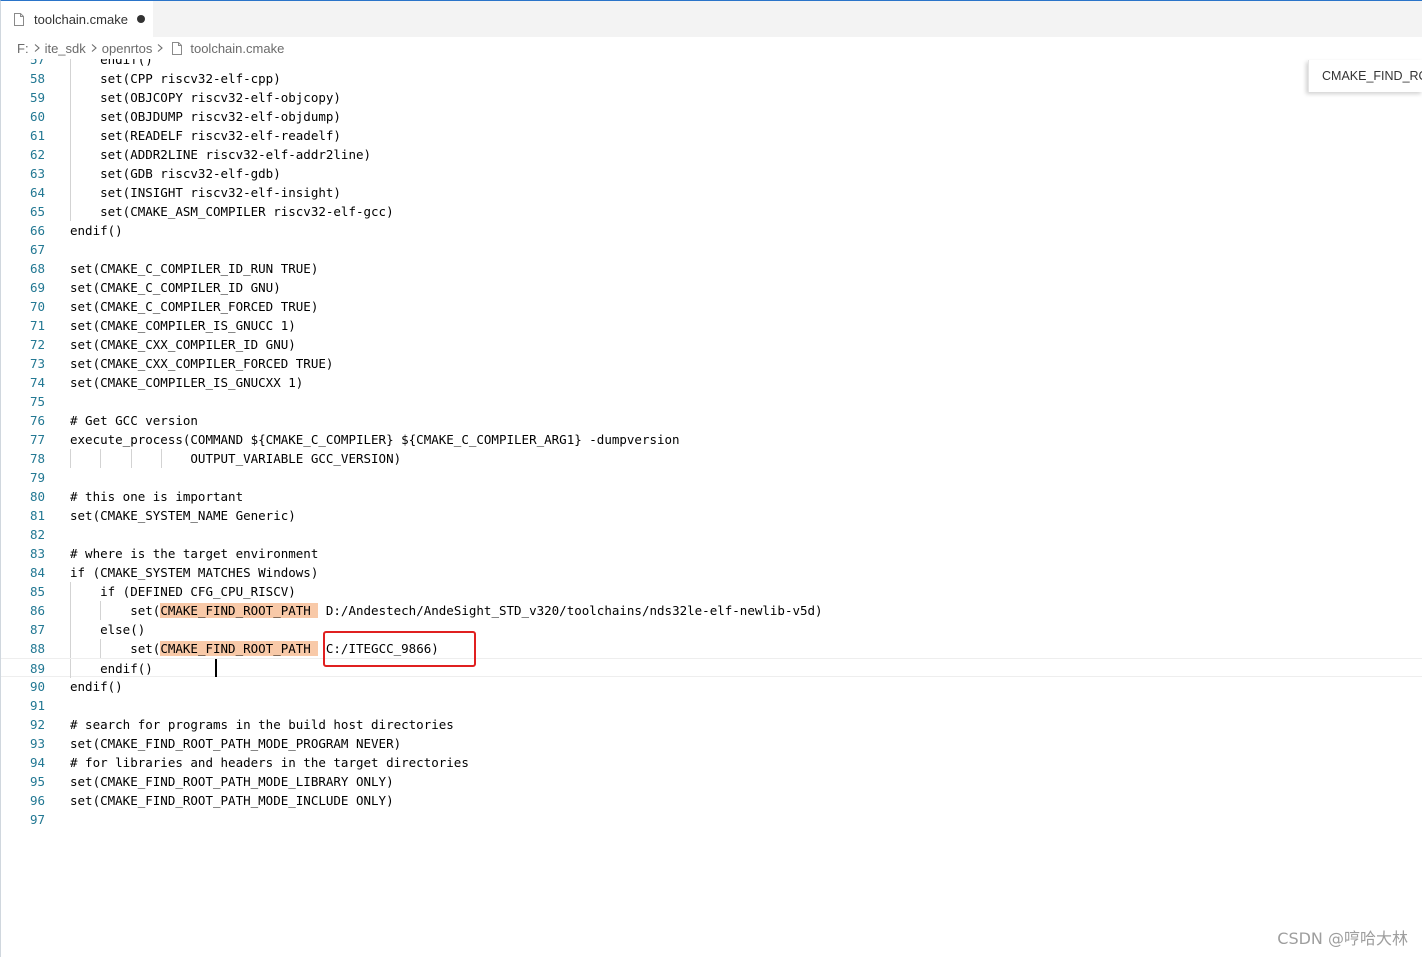 This screenshot has height=957, width=1422. What do you see at coordinates (711, 64) in the screenshot?
I see `code-line: 57 endif()` at bounding box center [711, 64].